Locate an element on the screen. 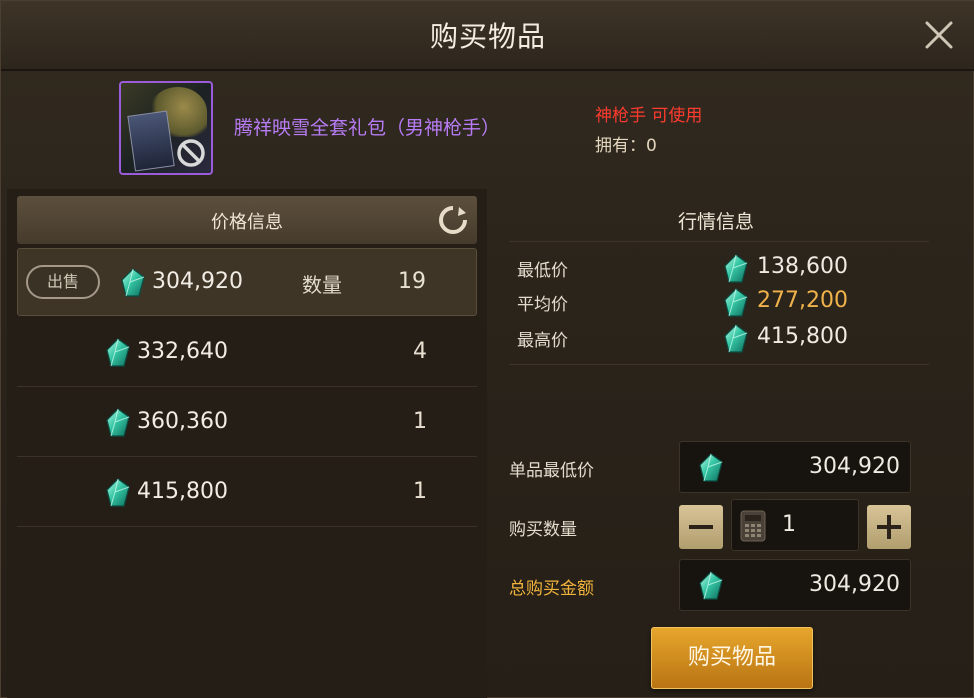 This screenshot has height=698, width=974. refresh-icon is located at coordinates (453, 220).